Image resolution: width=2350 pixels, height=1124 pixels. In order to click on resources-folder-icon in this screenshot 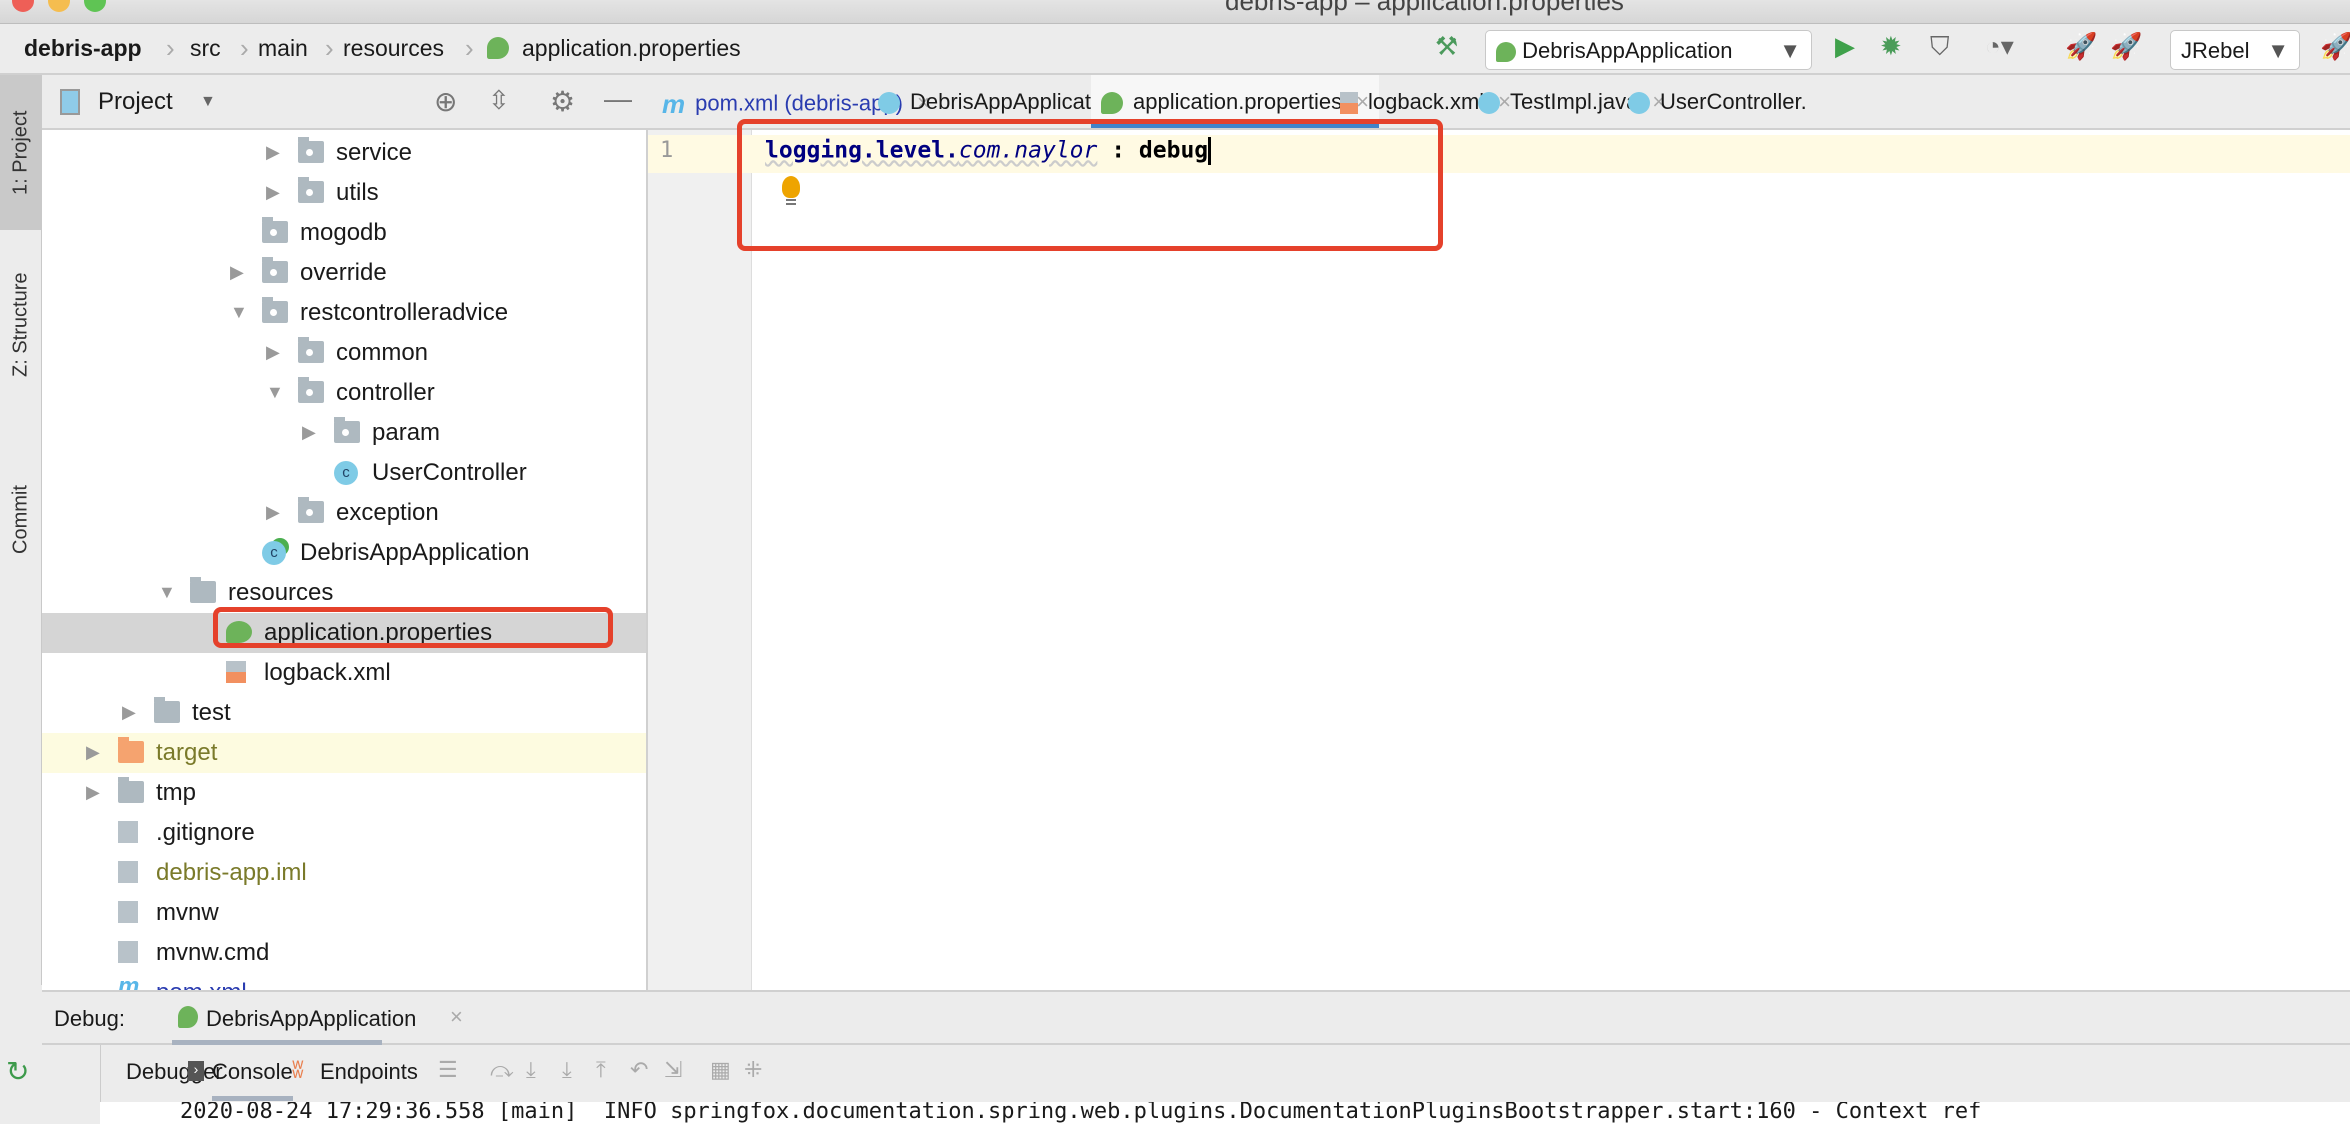, I will do `click(203, 590)`.